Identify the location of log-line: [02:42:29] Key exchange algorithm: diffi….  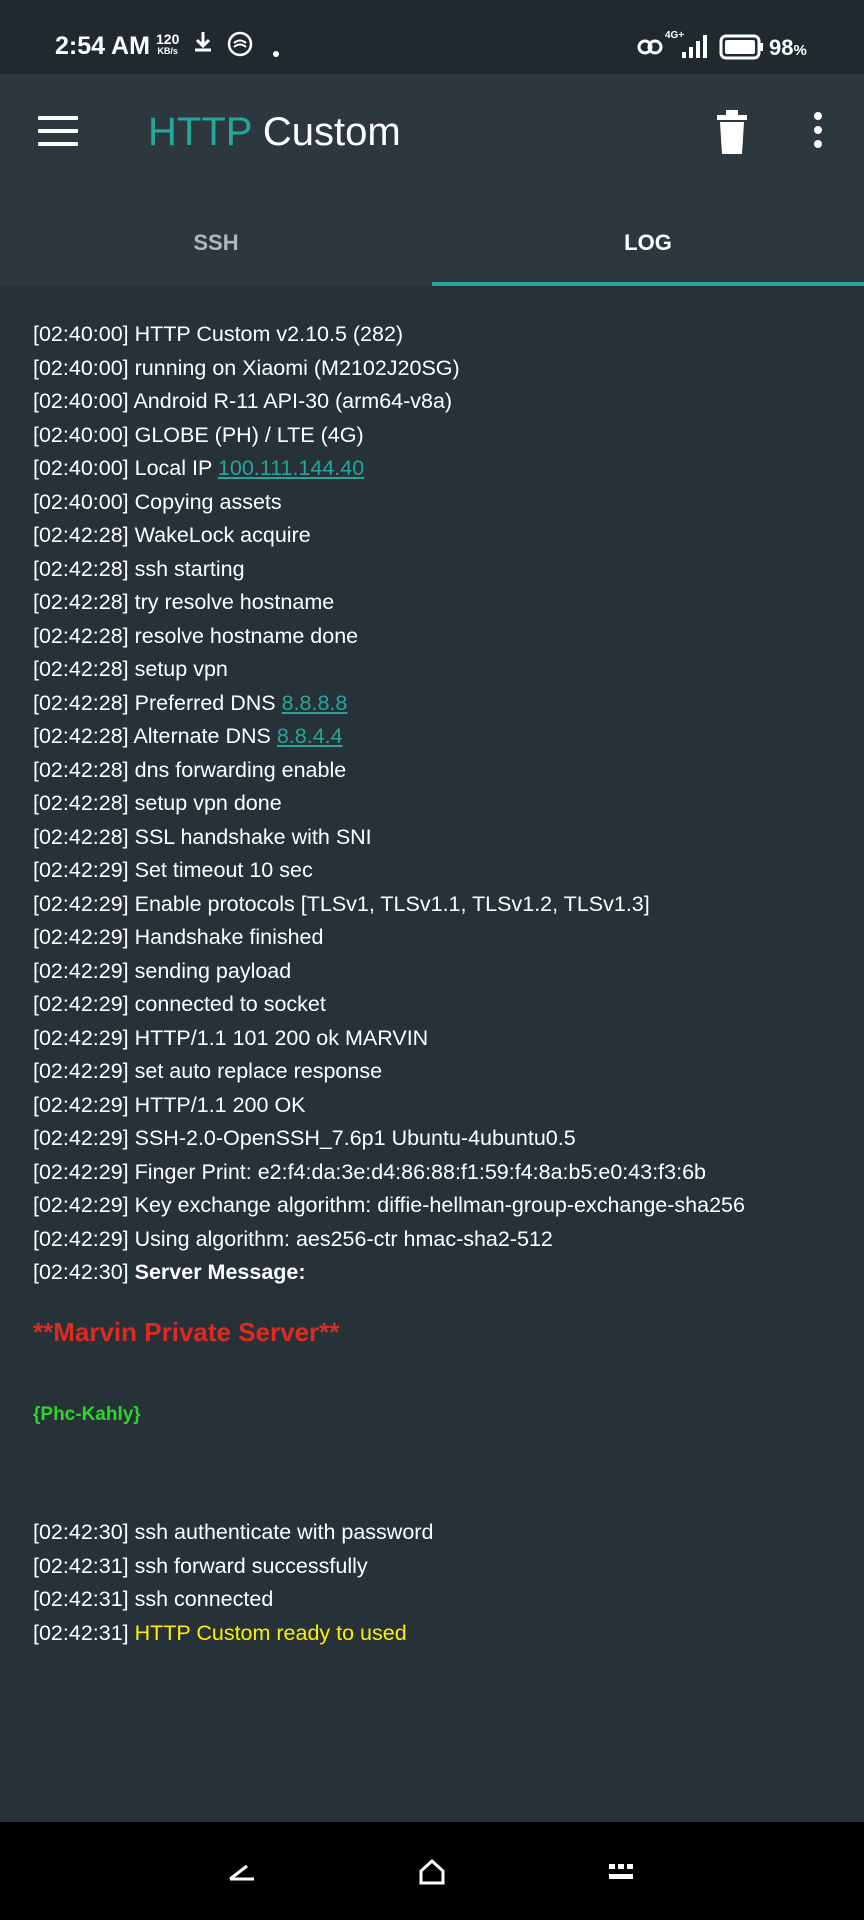
(433, 1206).